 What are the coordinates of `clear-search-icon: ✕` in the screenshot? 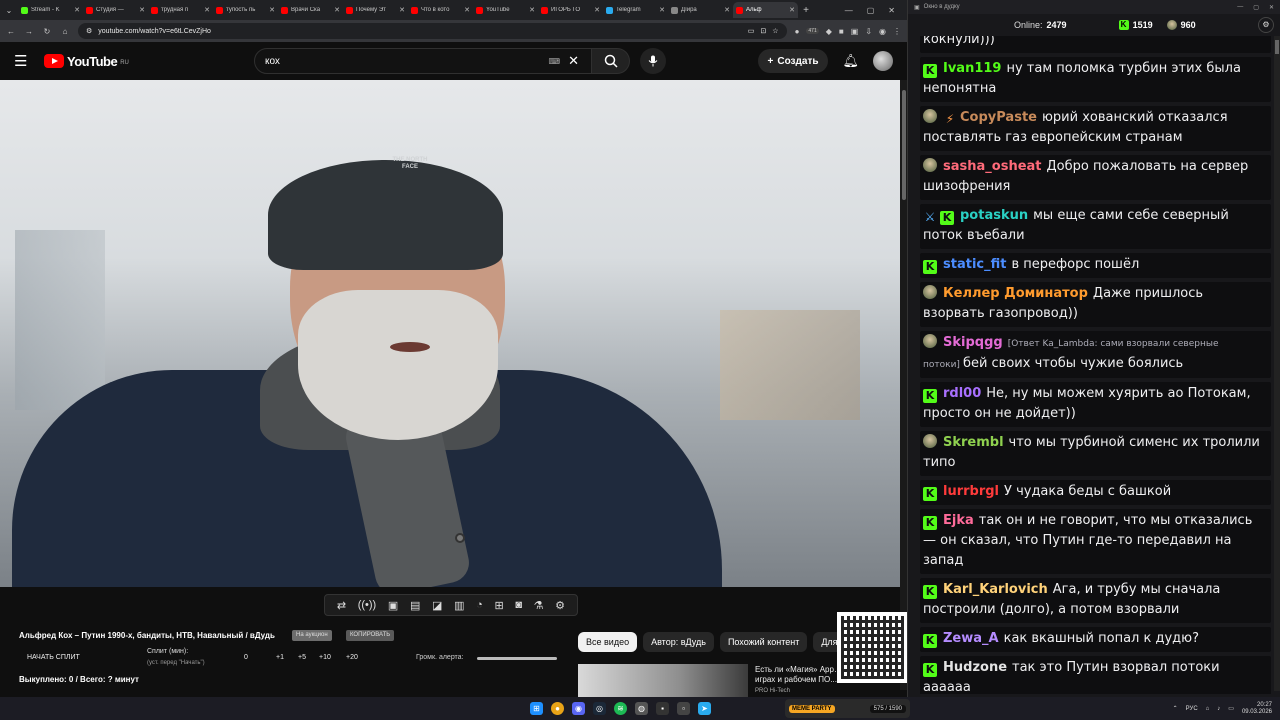 It's located at (573, 61).